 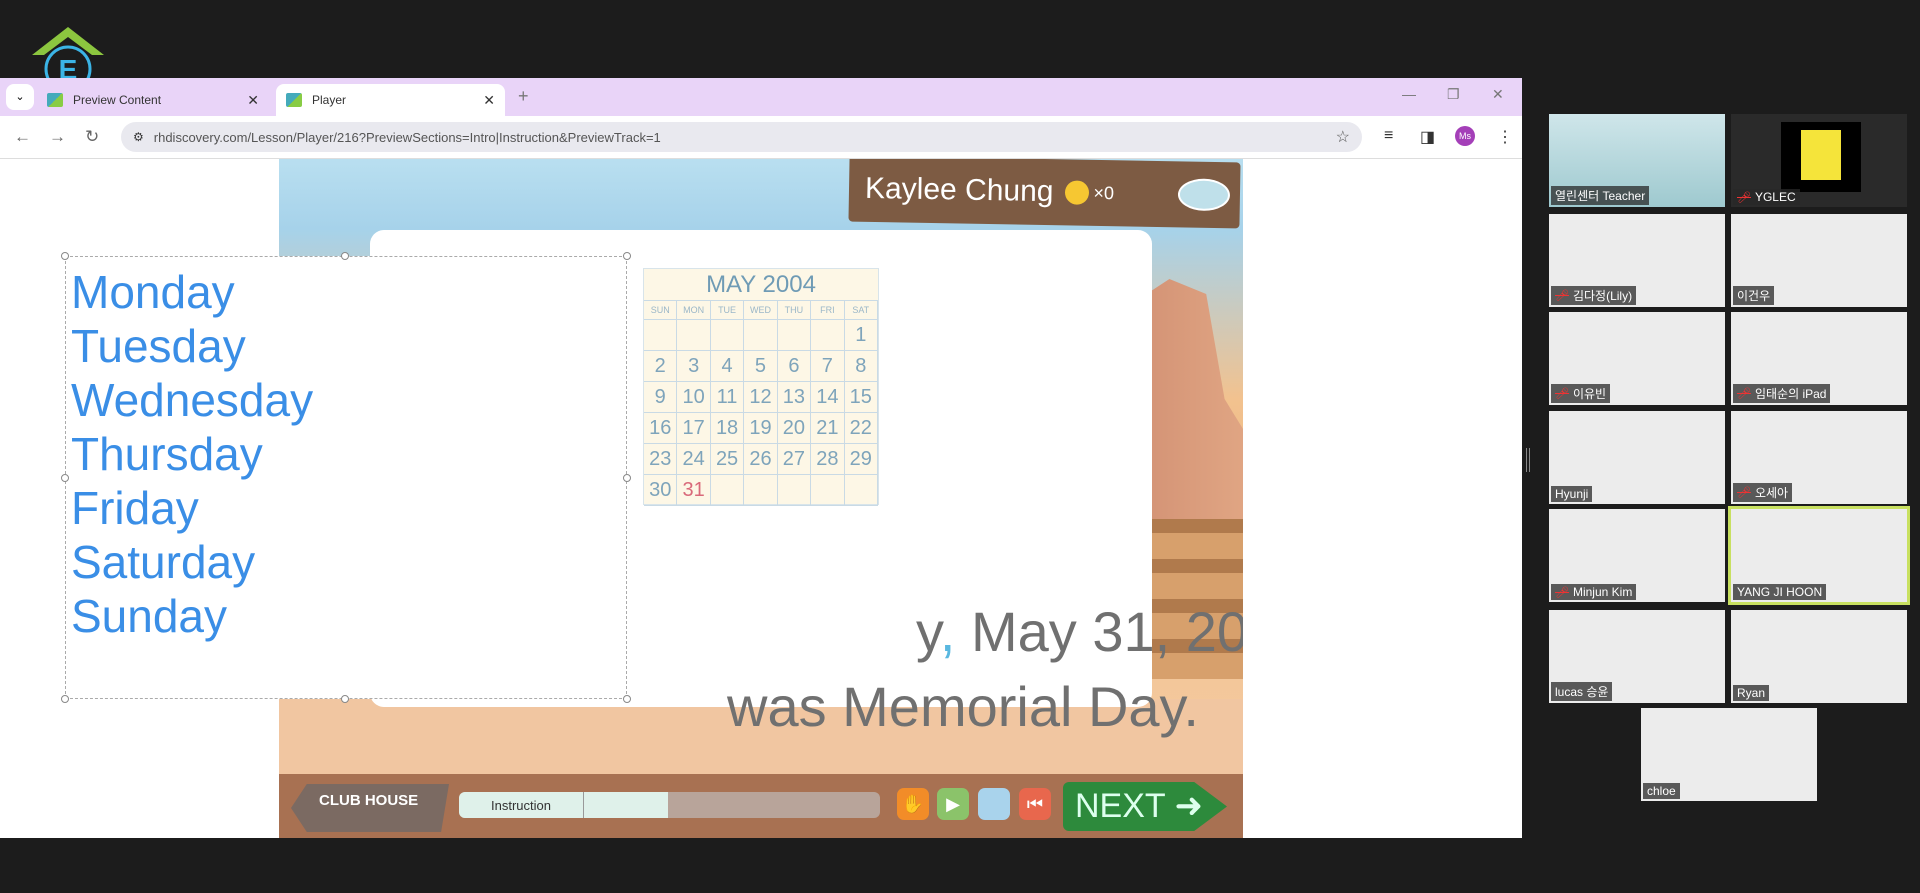 What do you see at coordinates (1343, 137) in the screenshot?
I see `bookmark-star-icon: ☆` at bounding box center [1343, 137].